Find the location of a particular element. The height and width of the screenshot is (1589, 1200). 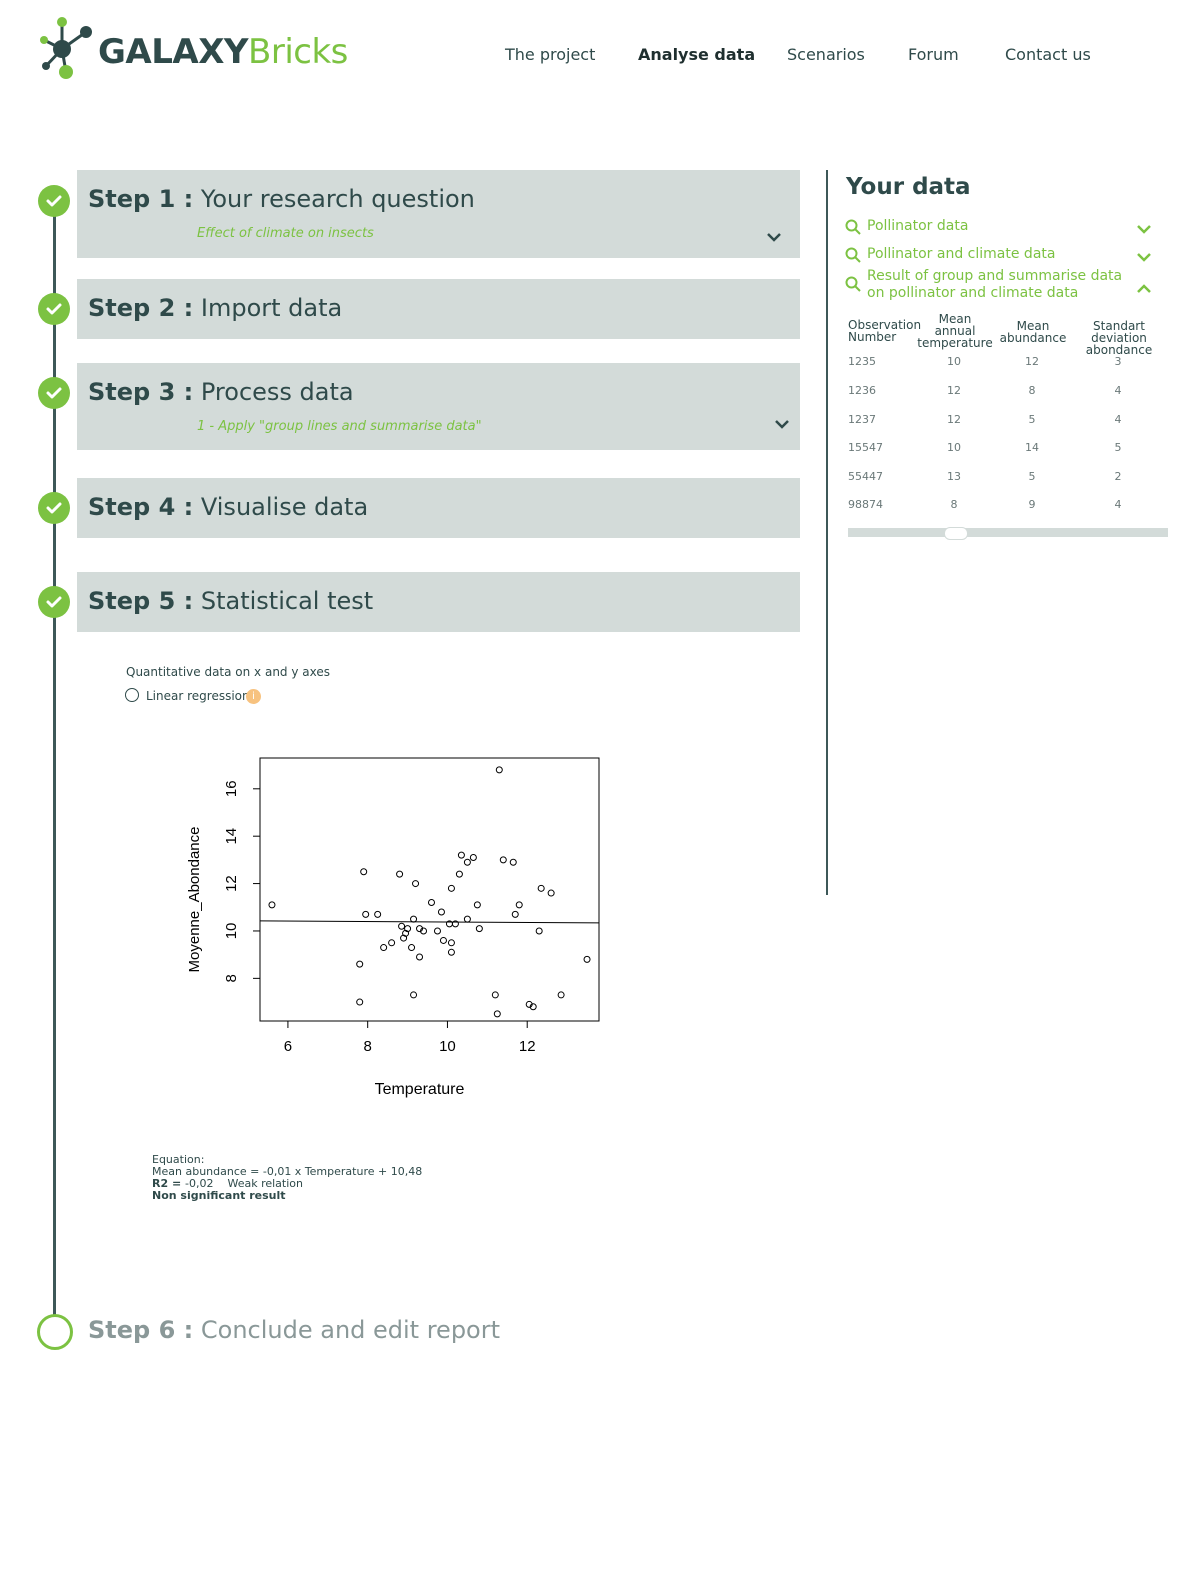

brand-logo: GALAXYBricks is located at coordinates (223, 52).